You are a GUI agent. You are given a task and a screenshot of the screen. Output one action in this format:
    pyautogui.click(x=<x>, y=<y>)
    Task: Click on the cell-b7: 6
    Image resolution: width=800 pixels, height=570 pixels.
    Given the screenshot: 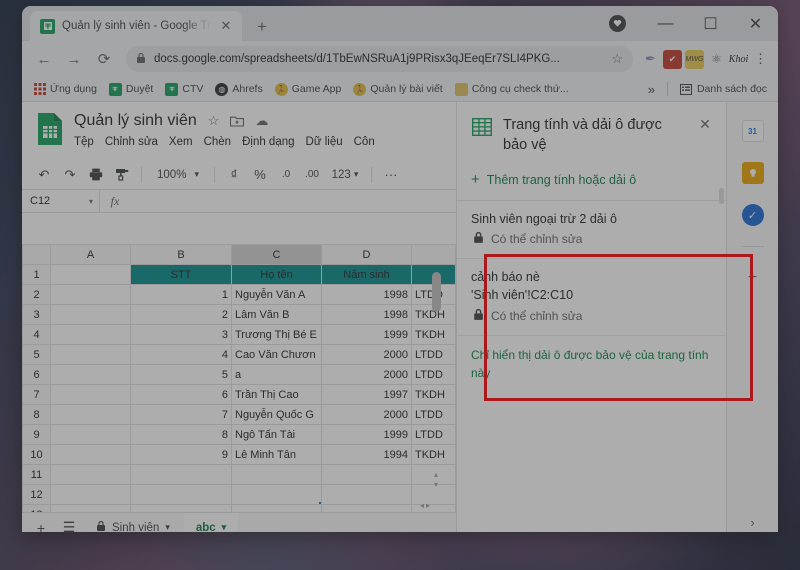 What is the action you would take?
    pyautogui.click(x=181, y=394)
    